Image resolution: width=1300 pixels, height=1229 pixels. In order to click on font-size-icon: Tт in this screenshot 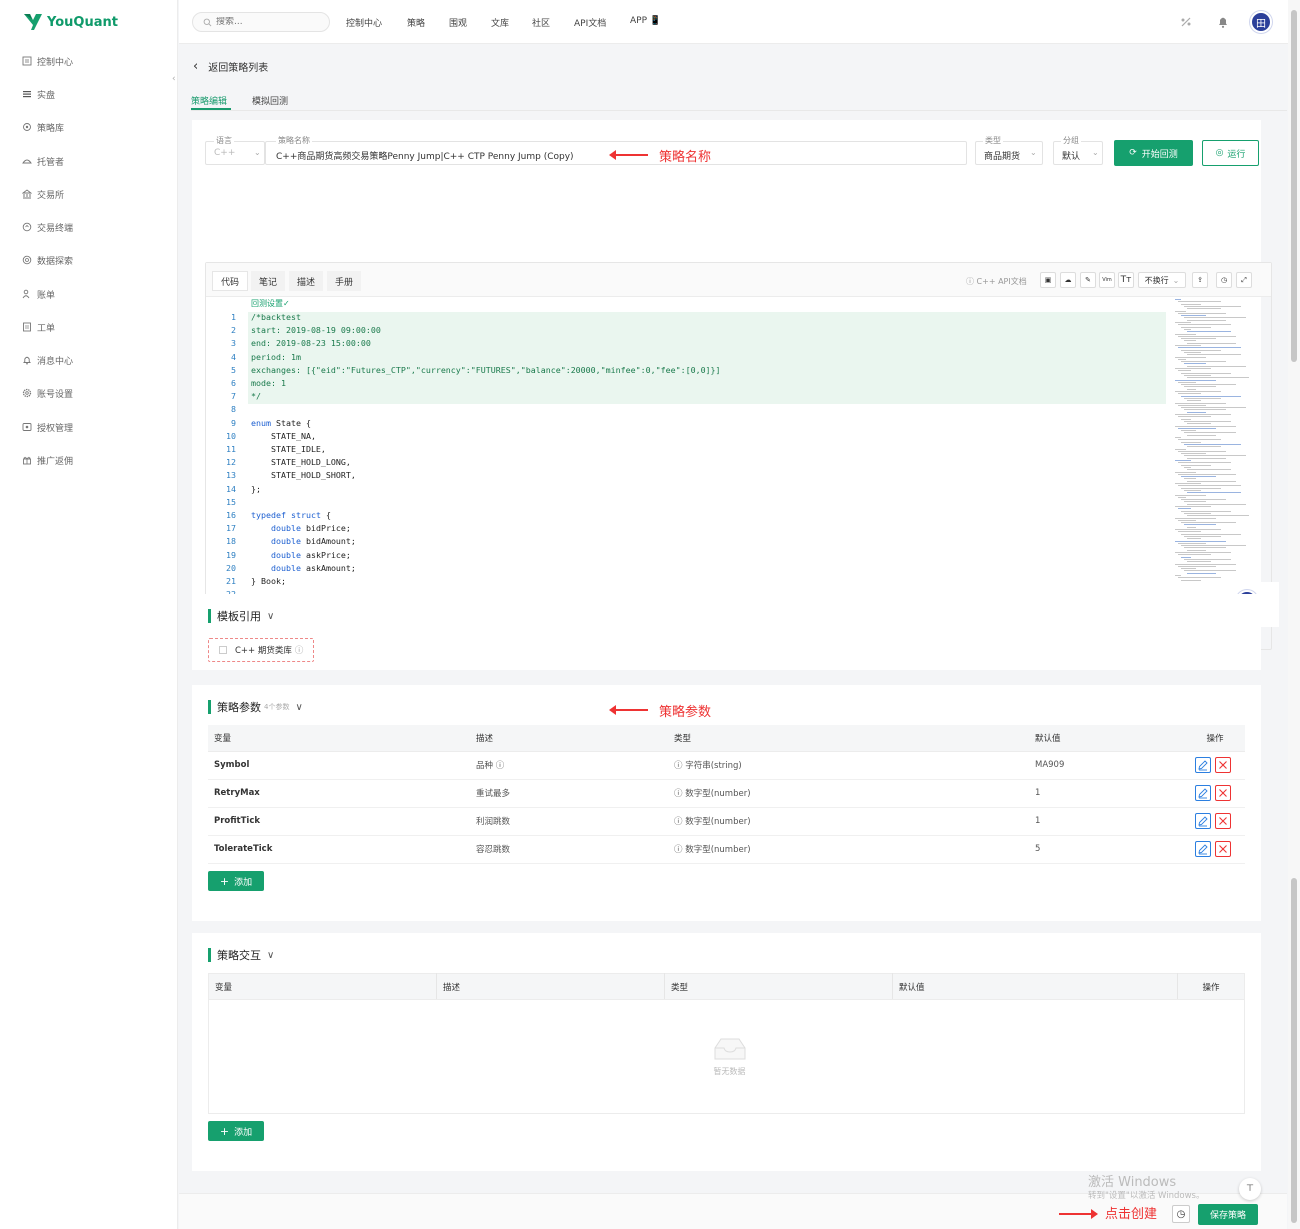, I will do `click(1126, 280)`.